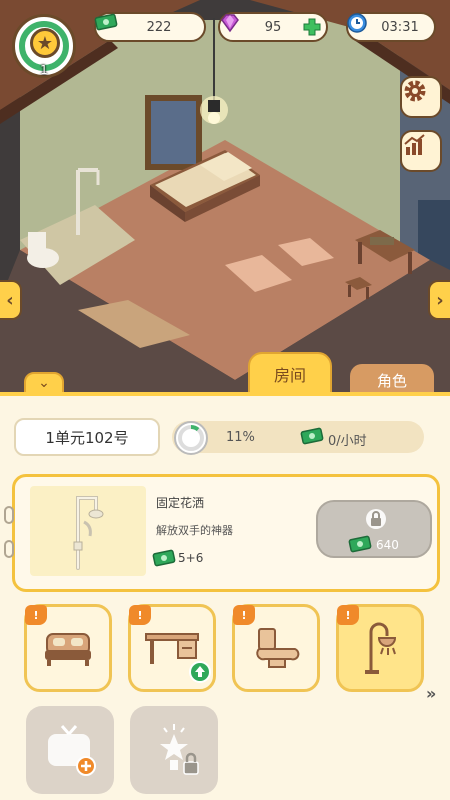 Image resolution: width=450 pixels, height=800 pixels. Describe the element at coordinates (290, 374) in the screenshot. I see `tab-room: 房间` at that location.